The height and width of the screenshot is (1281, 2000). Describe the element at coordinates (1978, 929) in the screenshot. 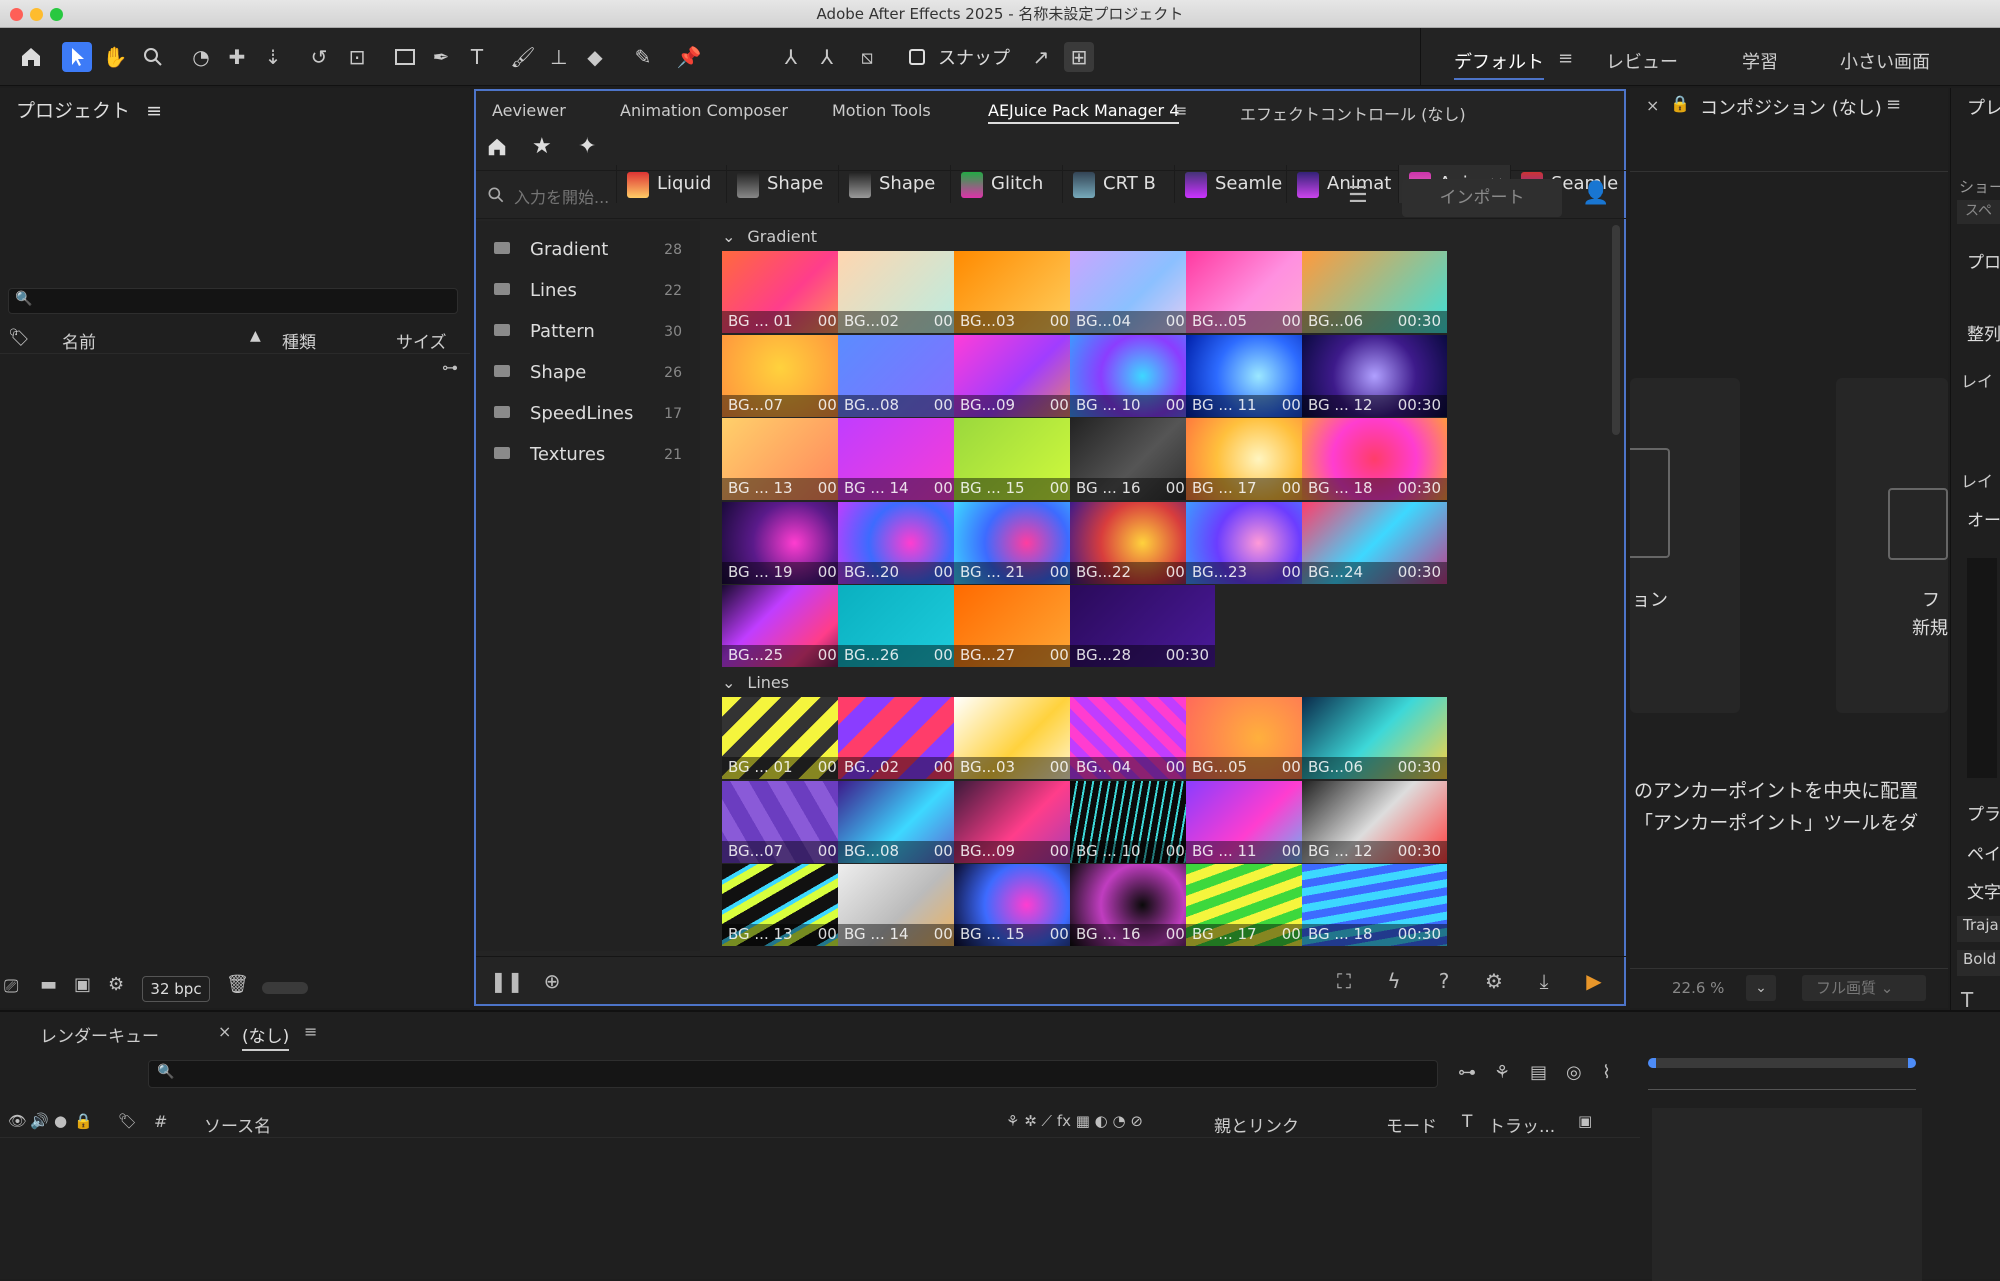

I see `font-family-dropdown: Traja` at that location.